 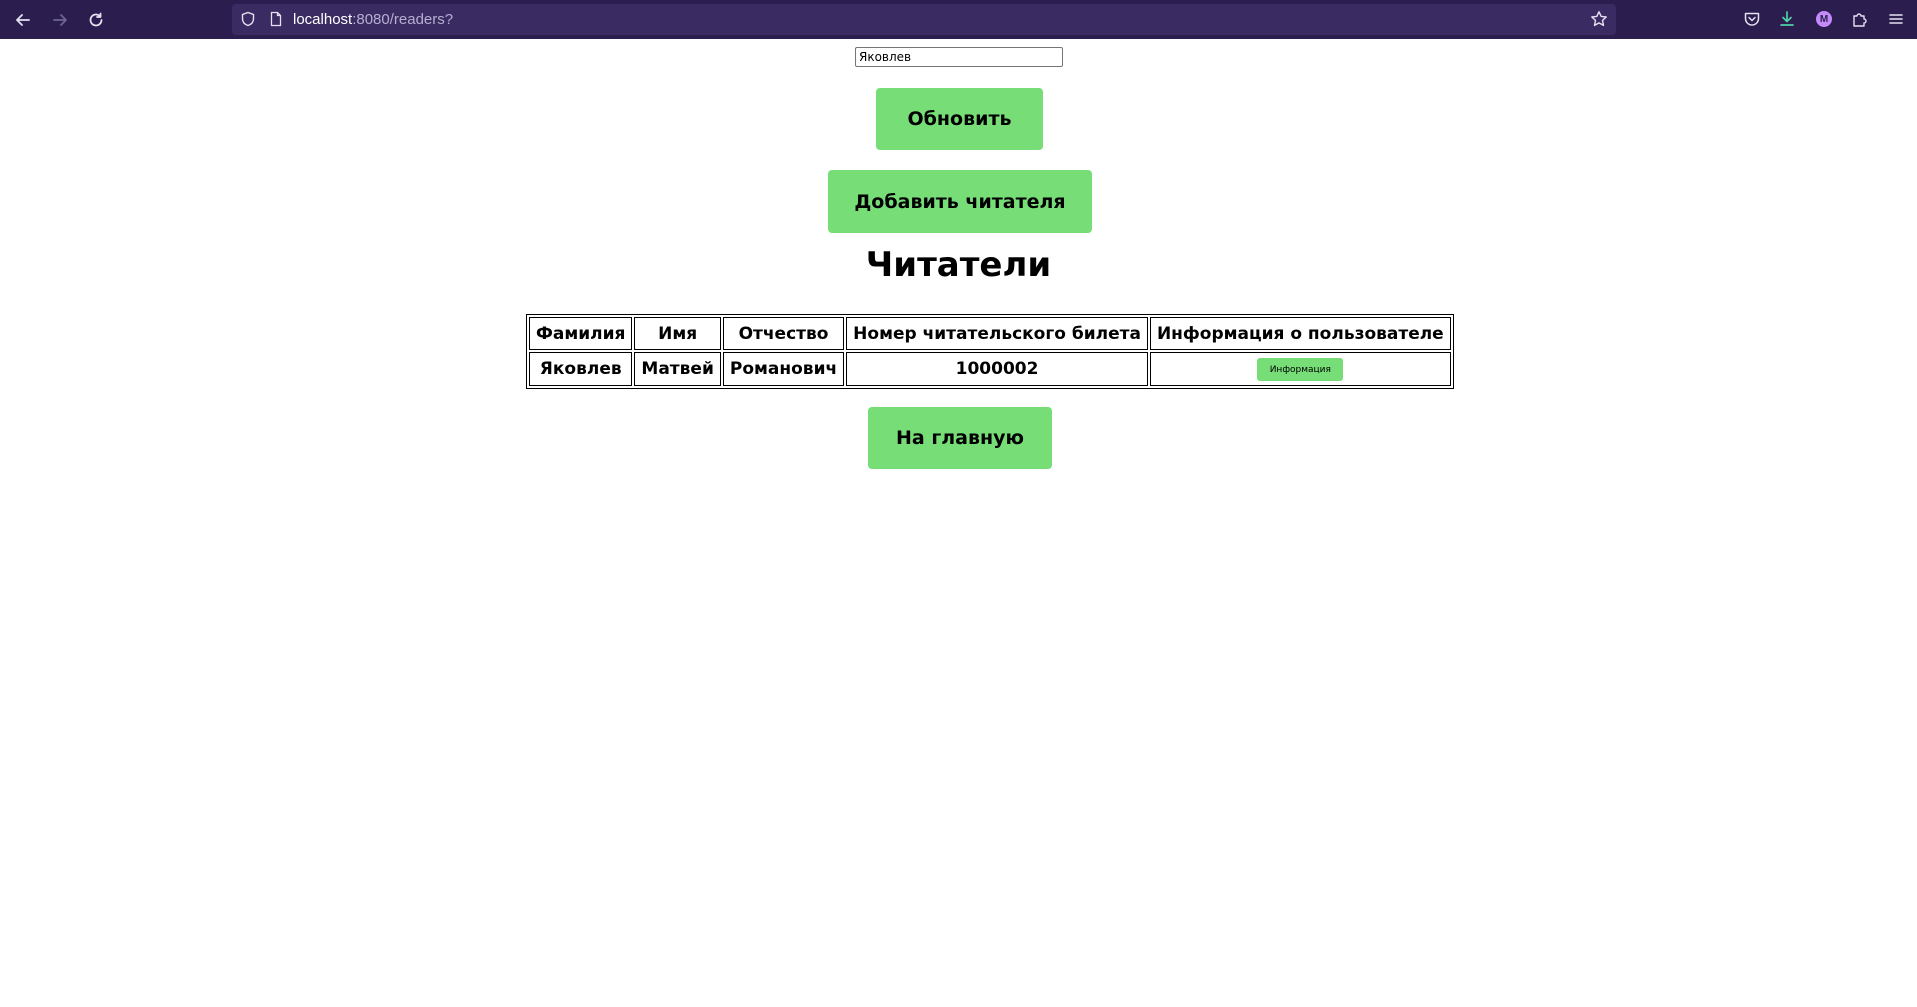 What do you see at coordinates (783, 333) in the screenshot?
I see `column-header-patronymic: Отчество` at bounding box center [783, 333].